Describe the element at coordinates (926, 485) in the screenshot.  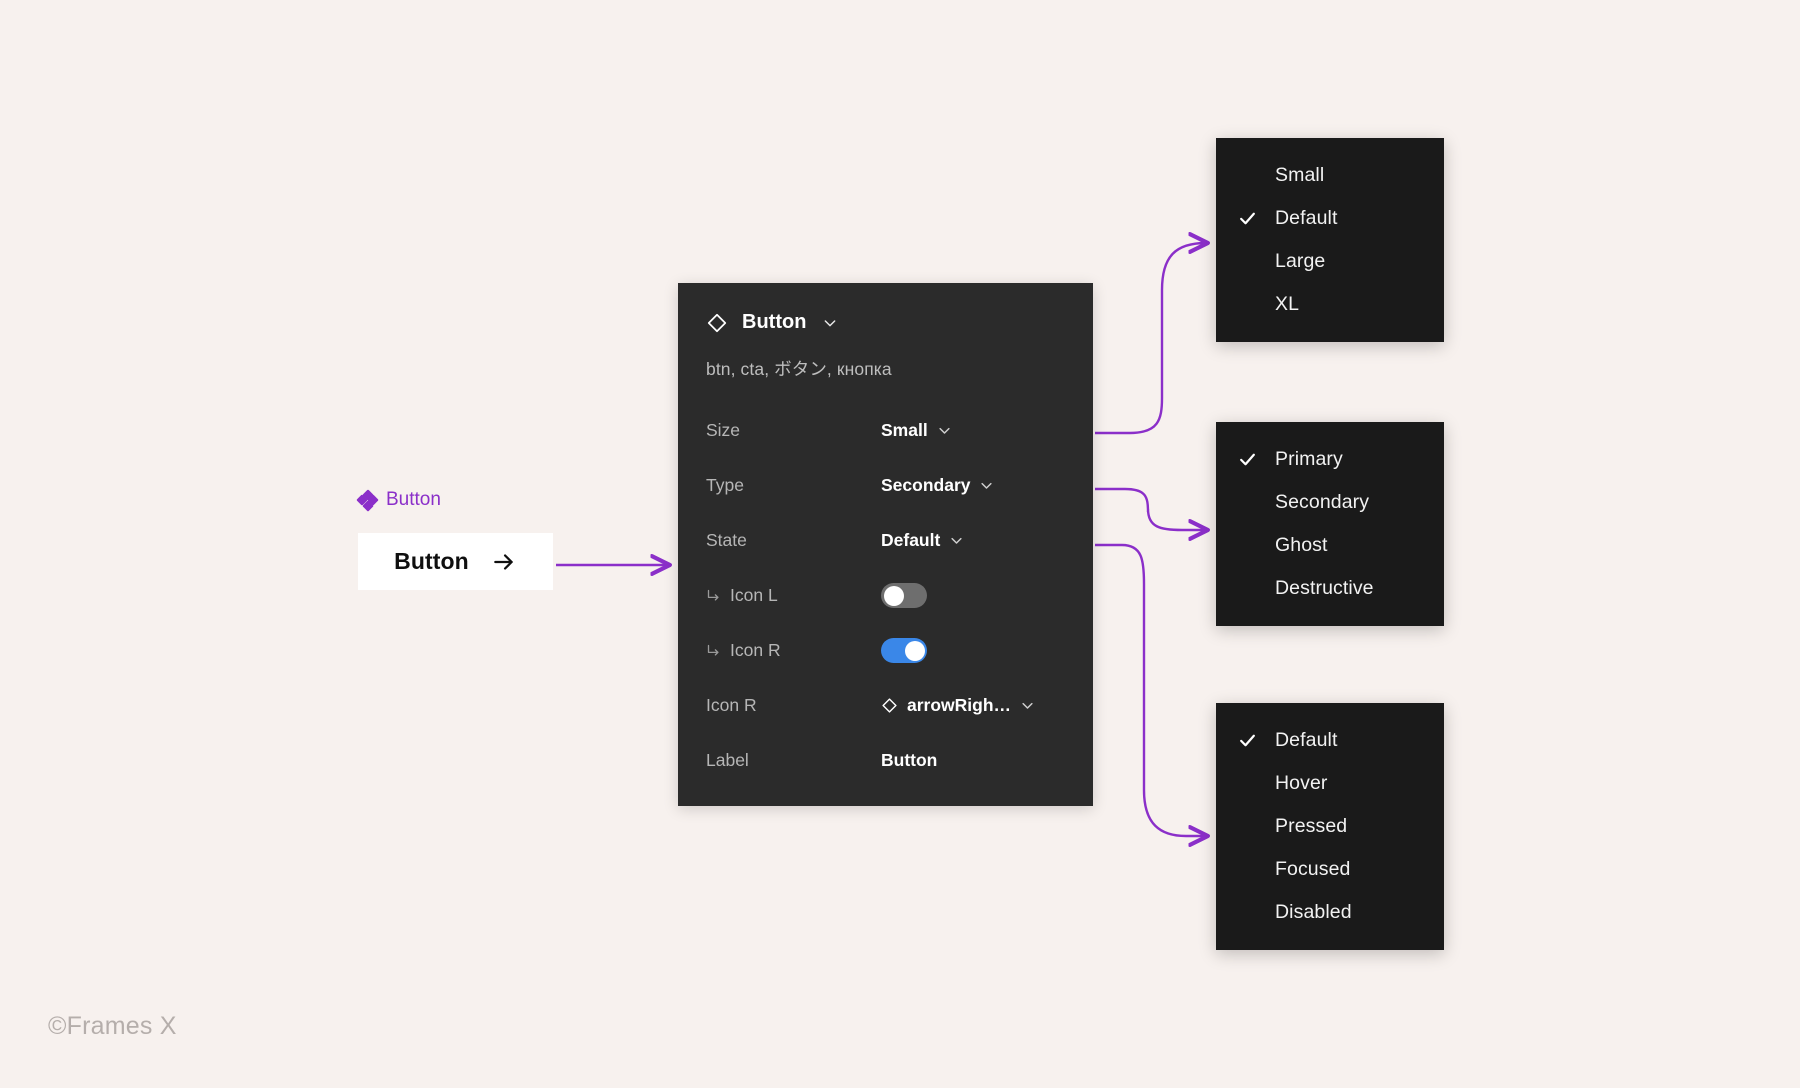
I see `type-select-value: Secondary` at that location.